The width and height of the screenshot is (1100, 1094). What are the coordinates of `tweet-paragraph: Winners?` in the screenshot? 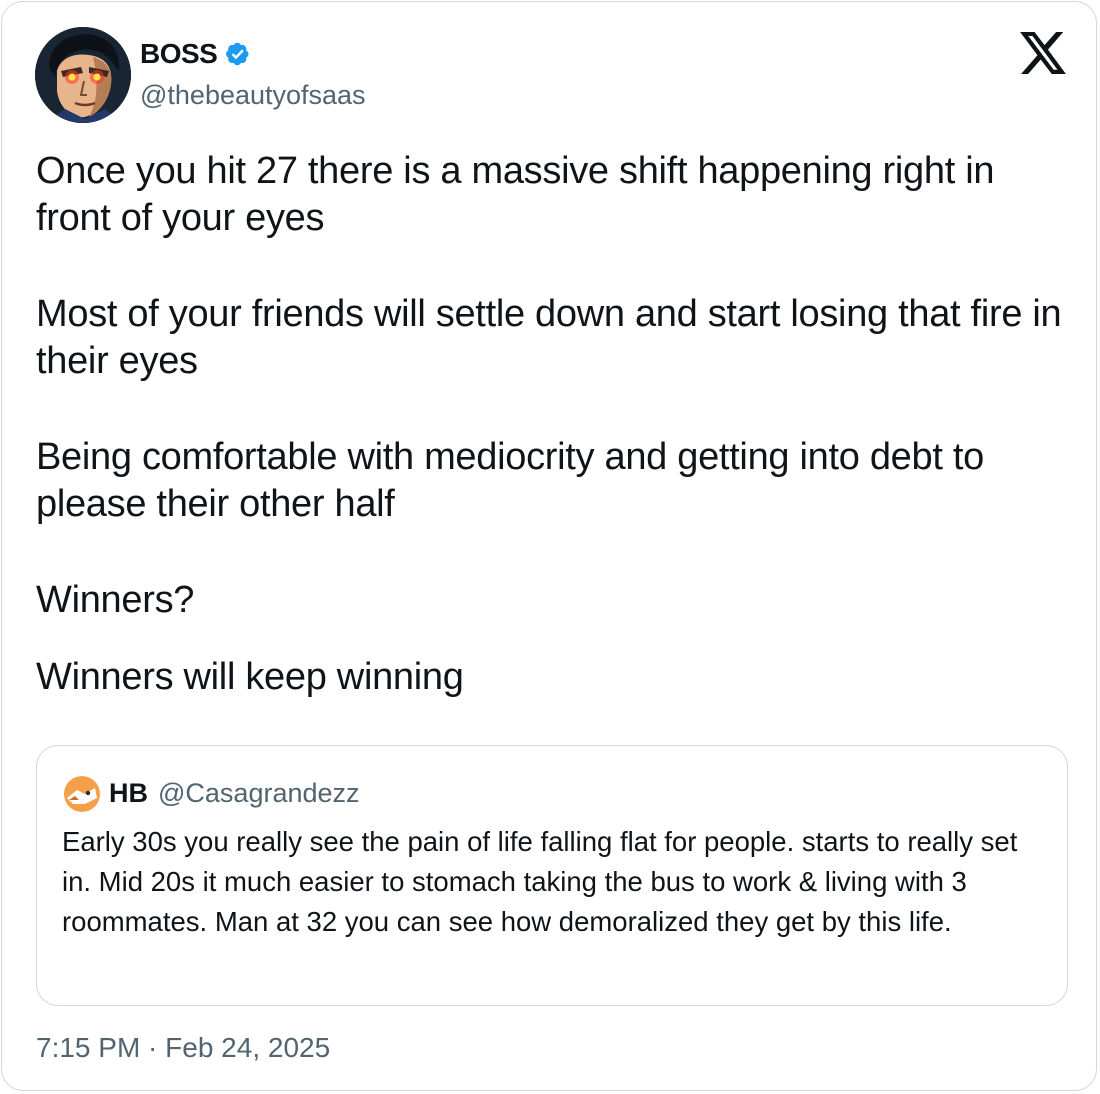 It's located at (115, 600).